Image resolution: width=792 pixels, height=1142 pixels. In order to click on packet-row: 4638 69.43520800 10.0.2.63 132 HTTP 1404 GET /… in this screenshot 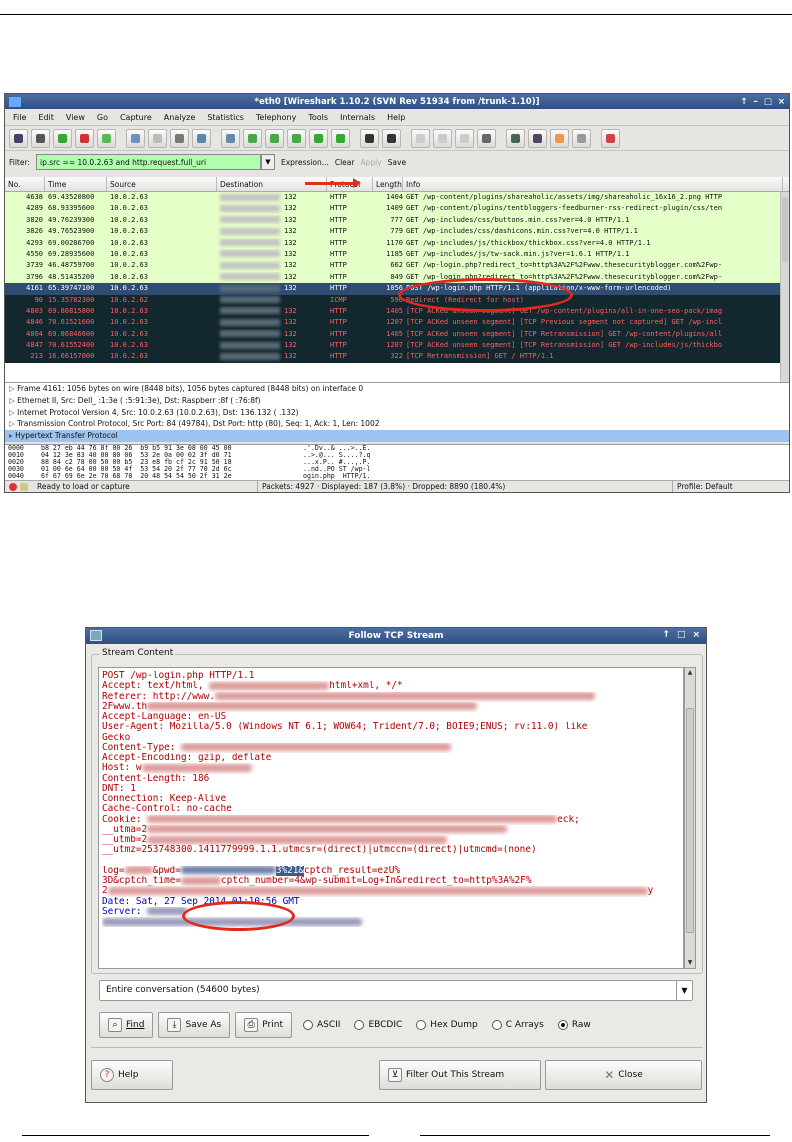, I will do `click(397, 198)`.